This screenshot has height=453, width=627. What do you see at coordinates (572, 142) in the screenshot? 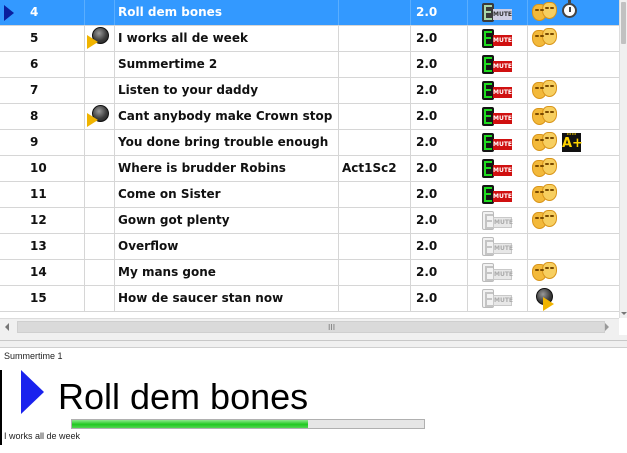
I see `a-plus-icon: °°°° A+` at bounding box center [572, 142].